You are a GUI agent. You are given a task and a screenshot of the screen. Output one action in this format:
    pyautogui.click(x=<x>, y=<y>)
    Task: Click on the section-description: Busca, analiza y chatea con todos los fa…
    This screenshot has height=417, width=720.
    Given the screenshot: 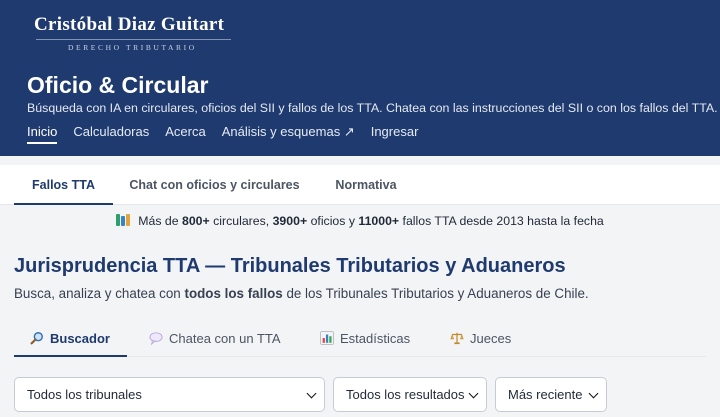 What is the action you would take?
    pyautogui.click(x=301, y=293)
    